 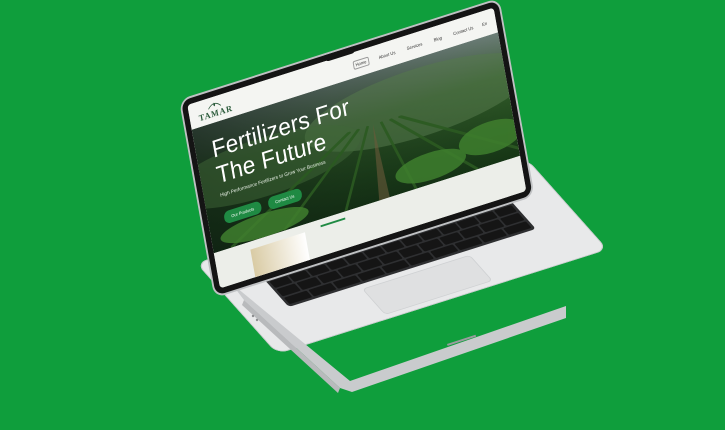 I want to click on language-switcher: En, so click(x=485, y=23).